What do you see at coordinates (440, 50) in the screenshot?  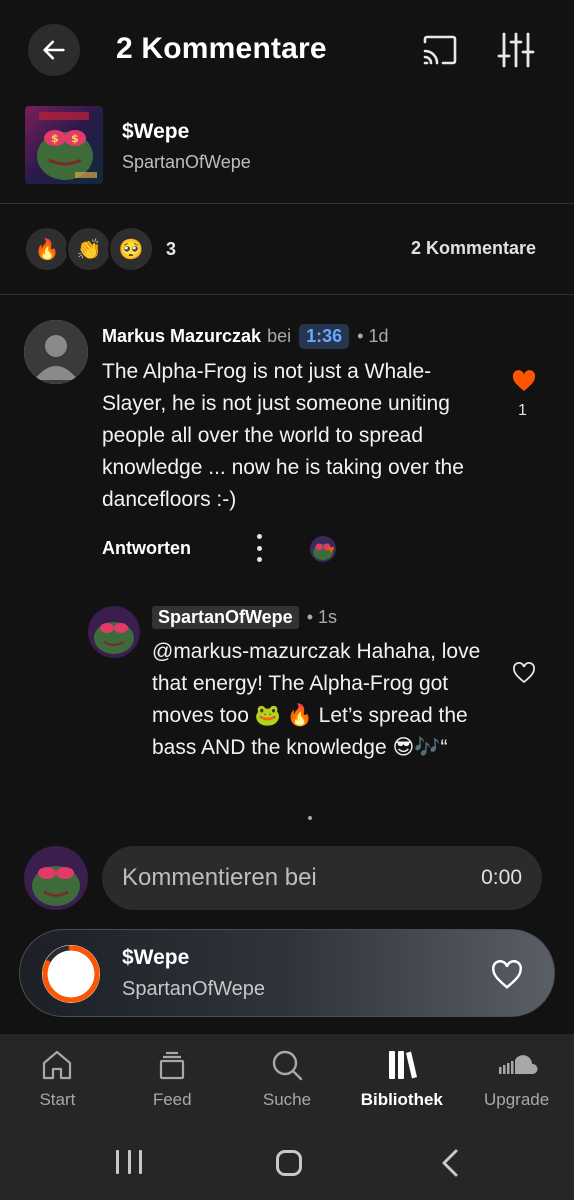 I see `cast-icon` at bounding box center [440, 50].